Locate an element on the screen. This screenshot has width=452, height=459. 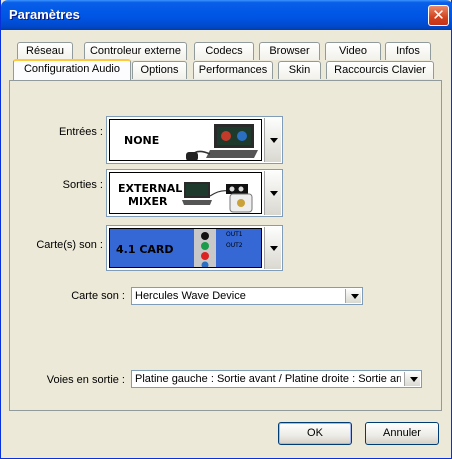
card-value: Hercules Wave Device is located at coordinates (190, 296).